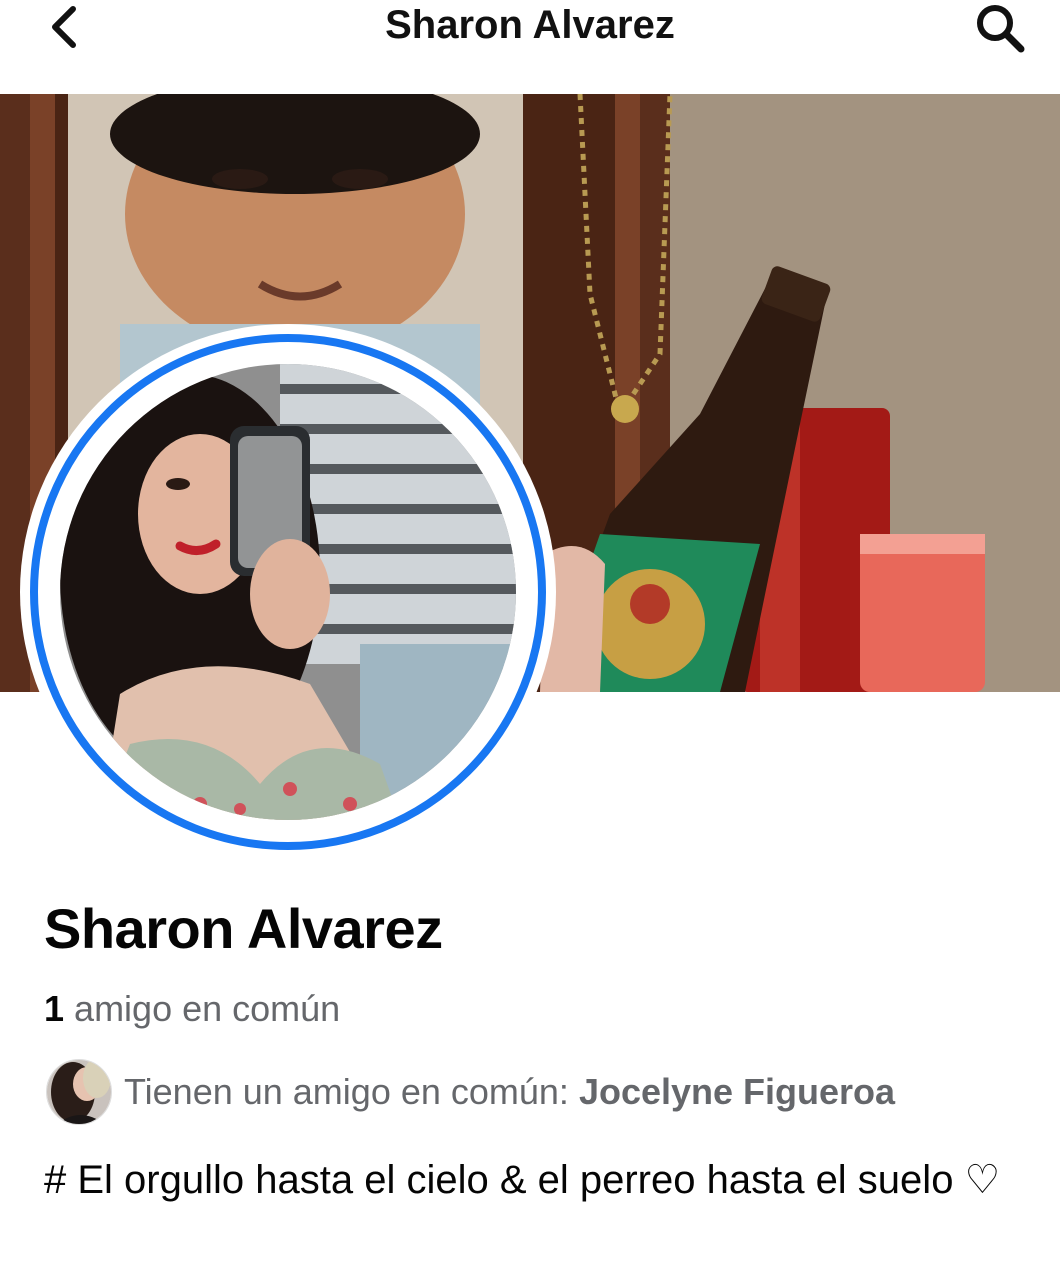  Describe the element at coordinates (530, 25) in the screenshot. I see `page-title: Sharon Alvarez` at that location.